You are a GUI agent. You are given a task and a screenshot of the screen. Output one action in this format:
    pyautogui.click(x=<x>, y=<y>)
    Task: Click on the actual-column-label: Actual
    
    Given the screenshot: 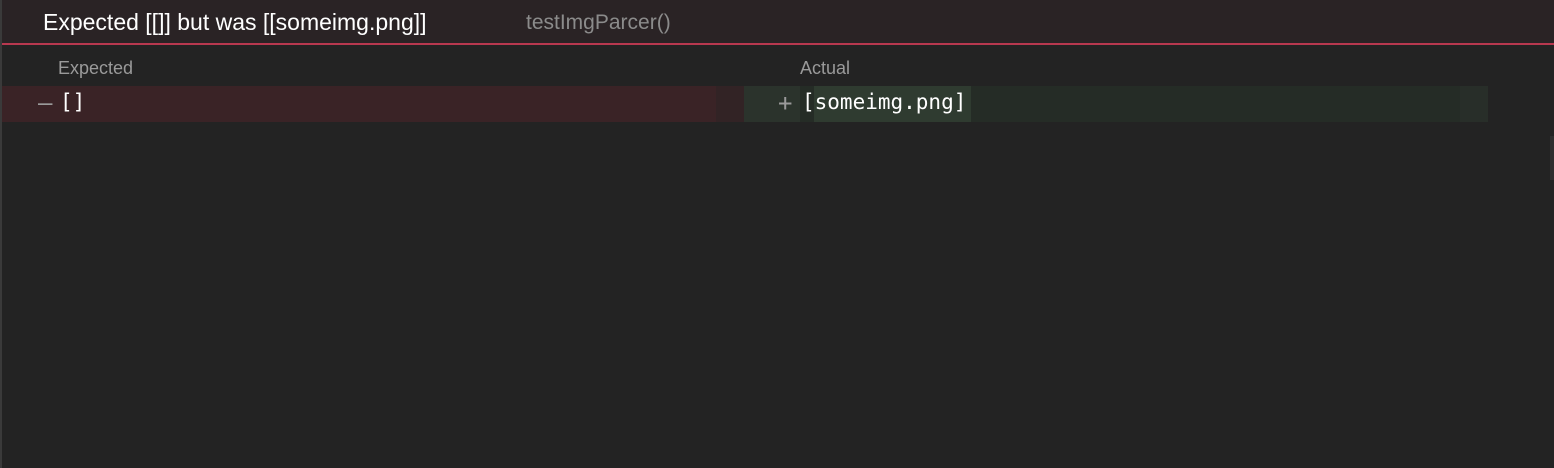 What is the action you would take?
    pyautogui.click(x=825, y=68)
    